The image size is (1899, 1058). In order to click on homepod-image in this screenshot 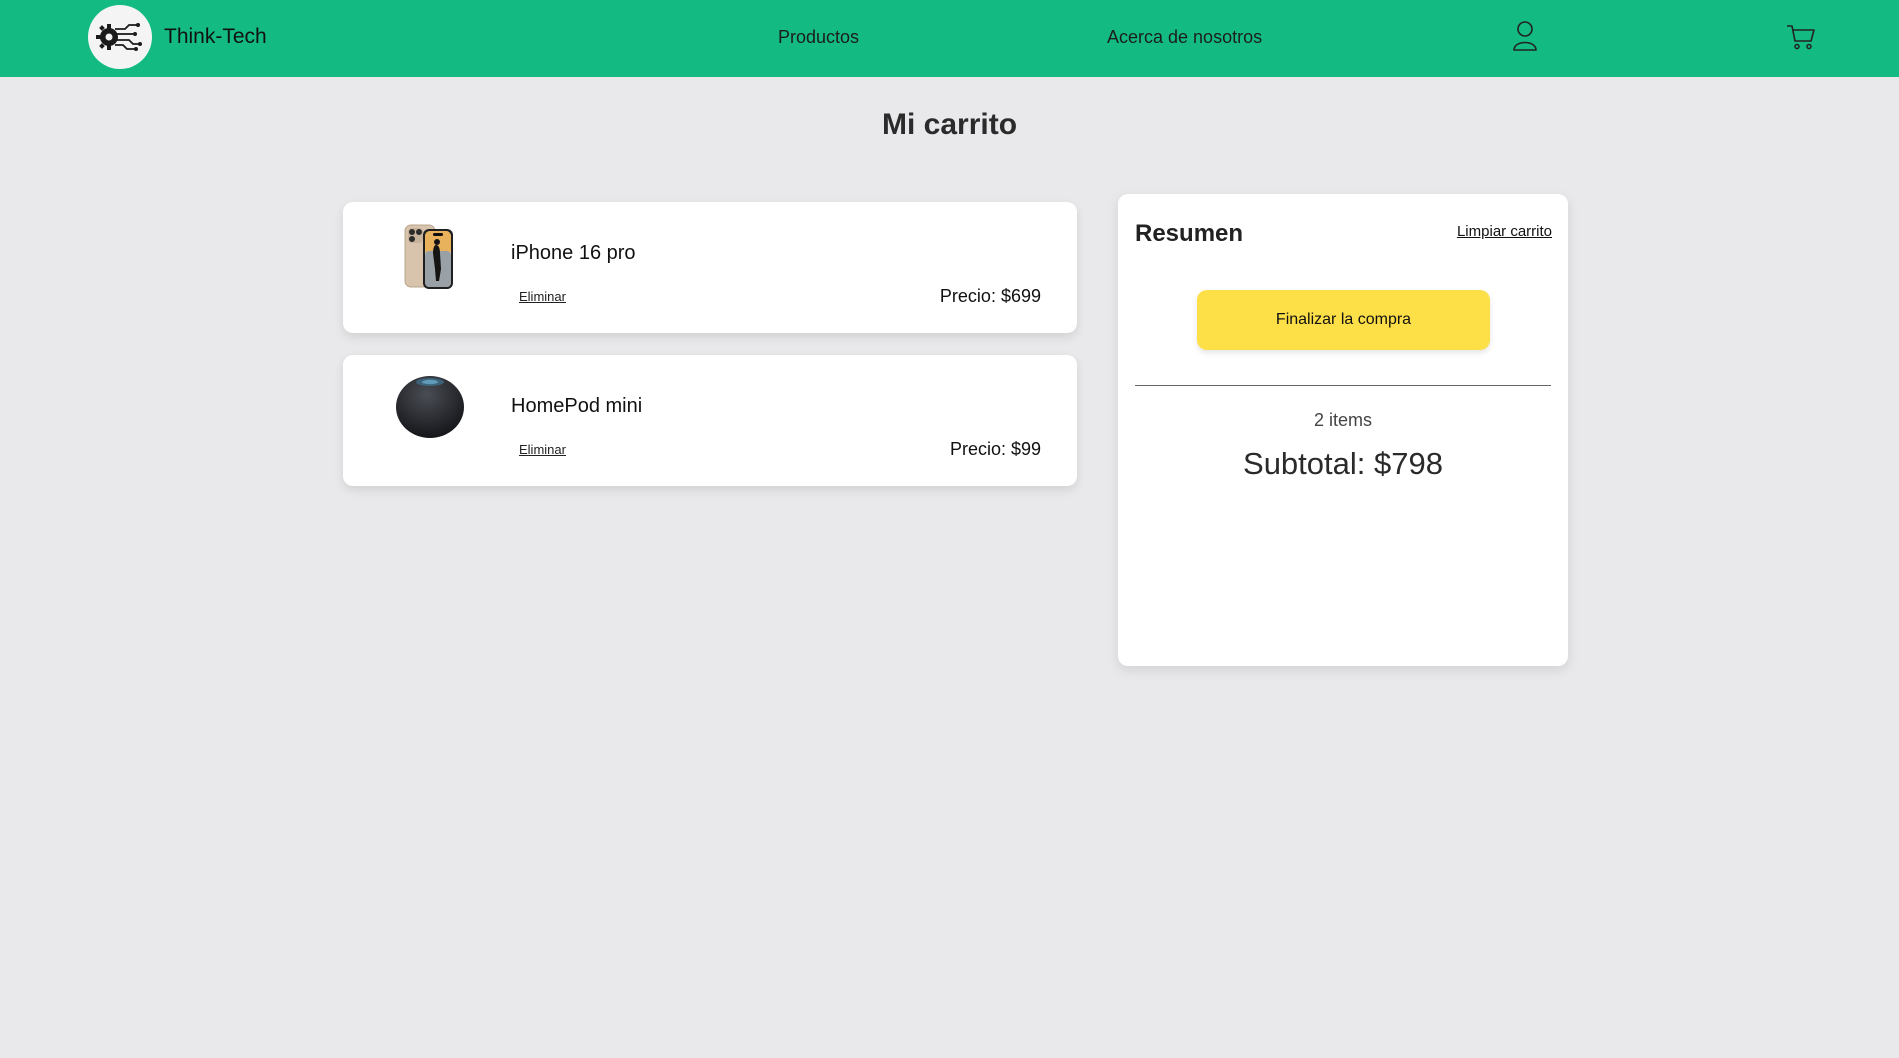, I will do `click(430, 409)`.